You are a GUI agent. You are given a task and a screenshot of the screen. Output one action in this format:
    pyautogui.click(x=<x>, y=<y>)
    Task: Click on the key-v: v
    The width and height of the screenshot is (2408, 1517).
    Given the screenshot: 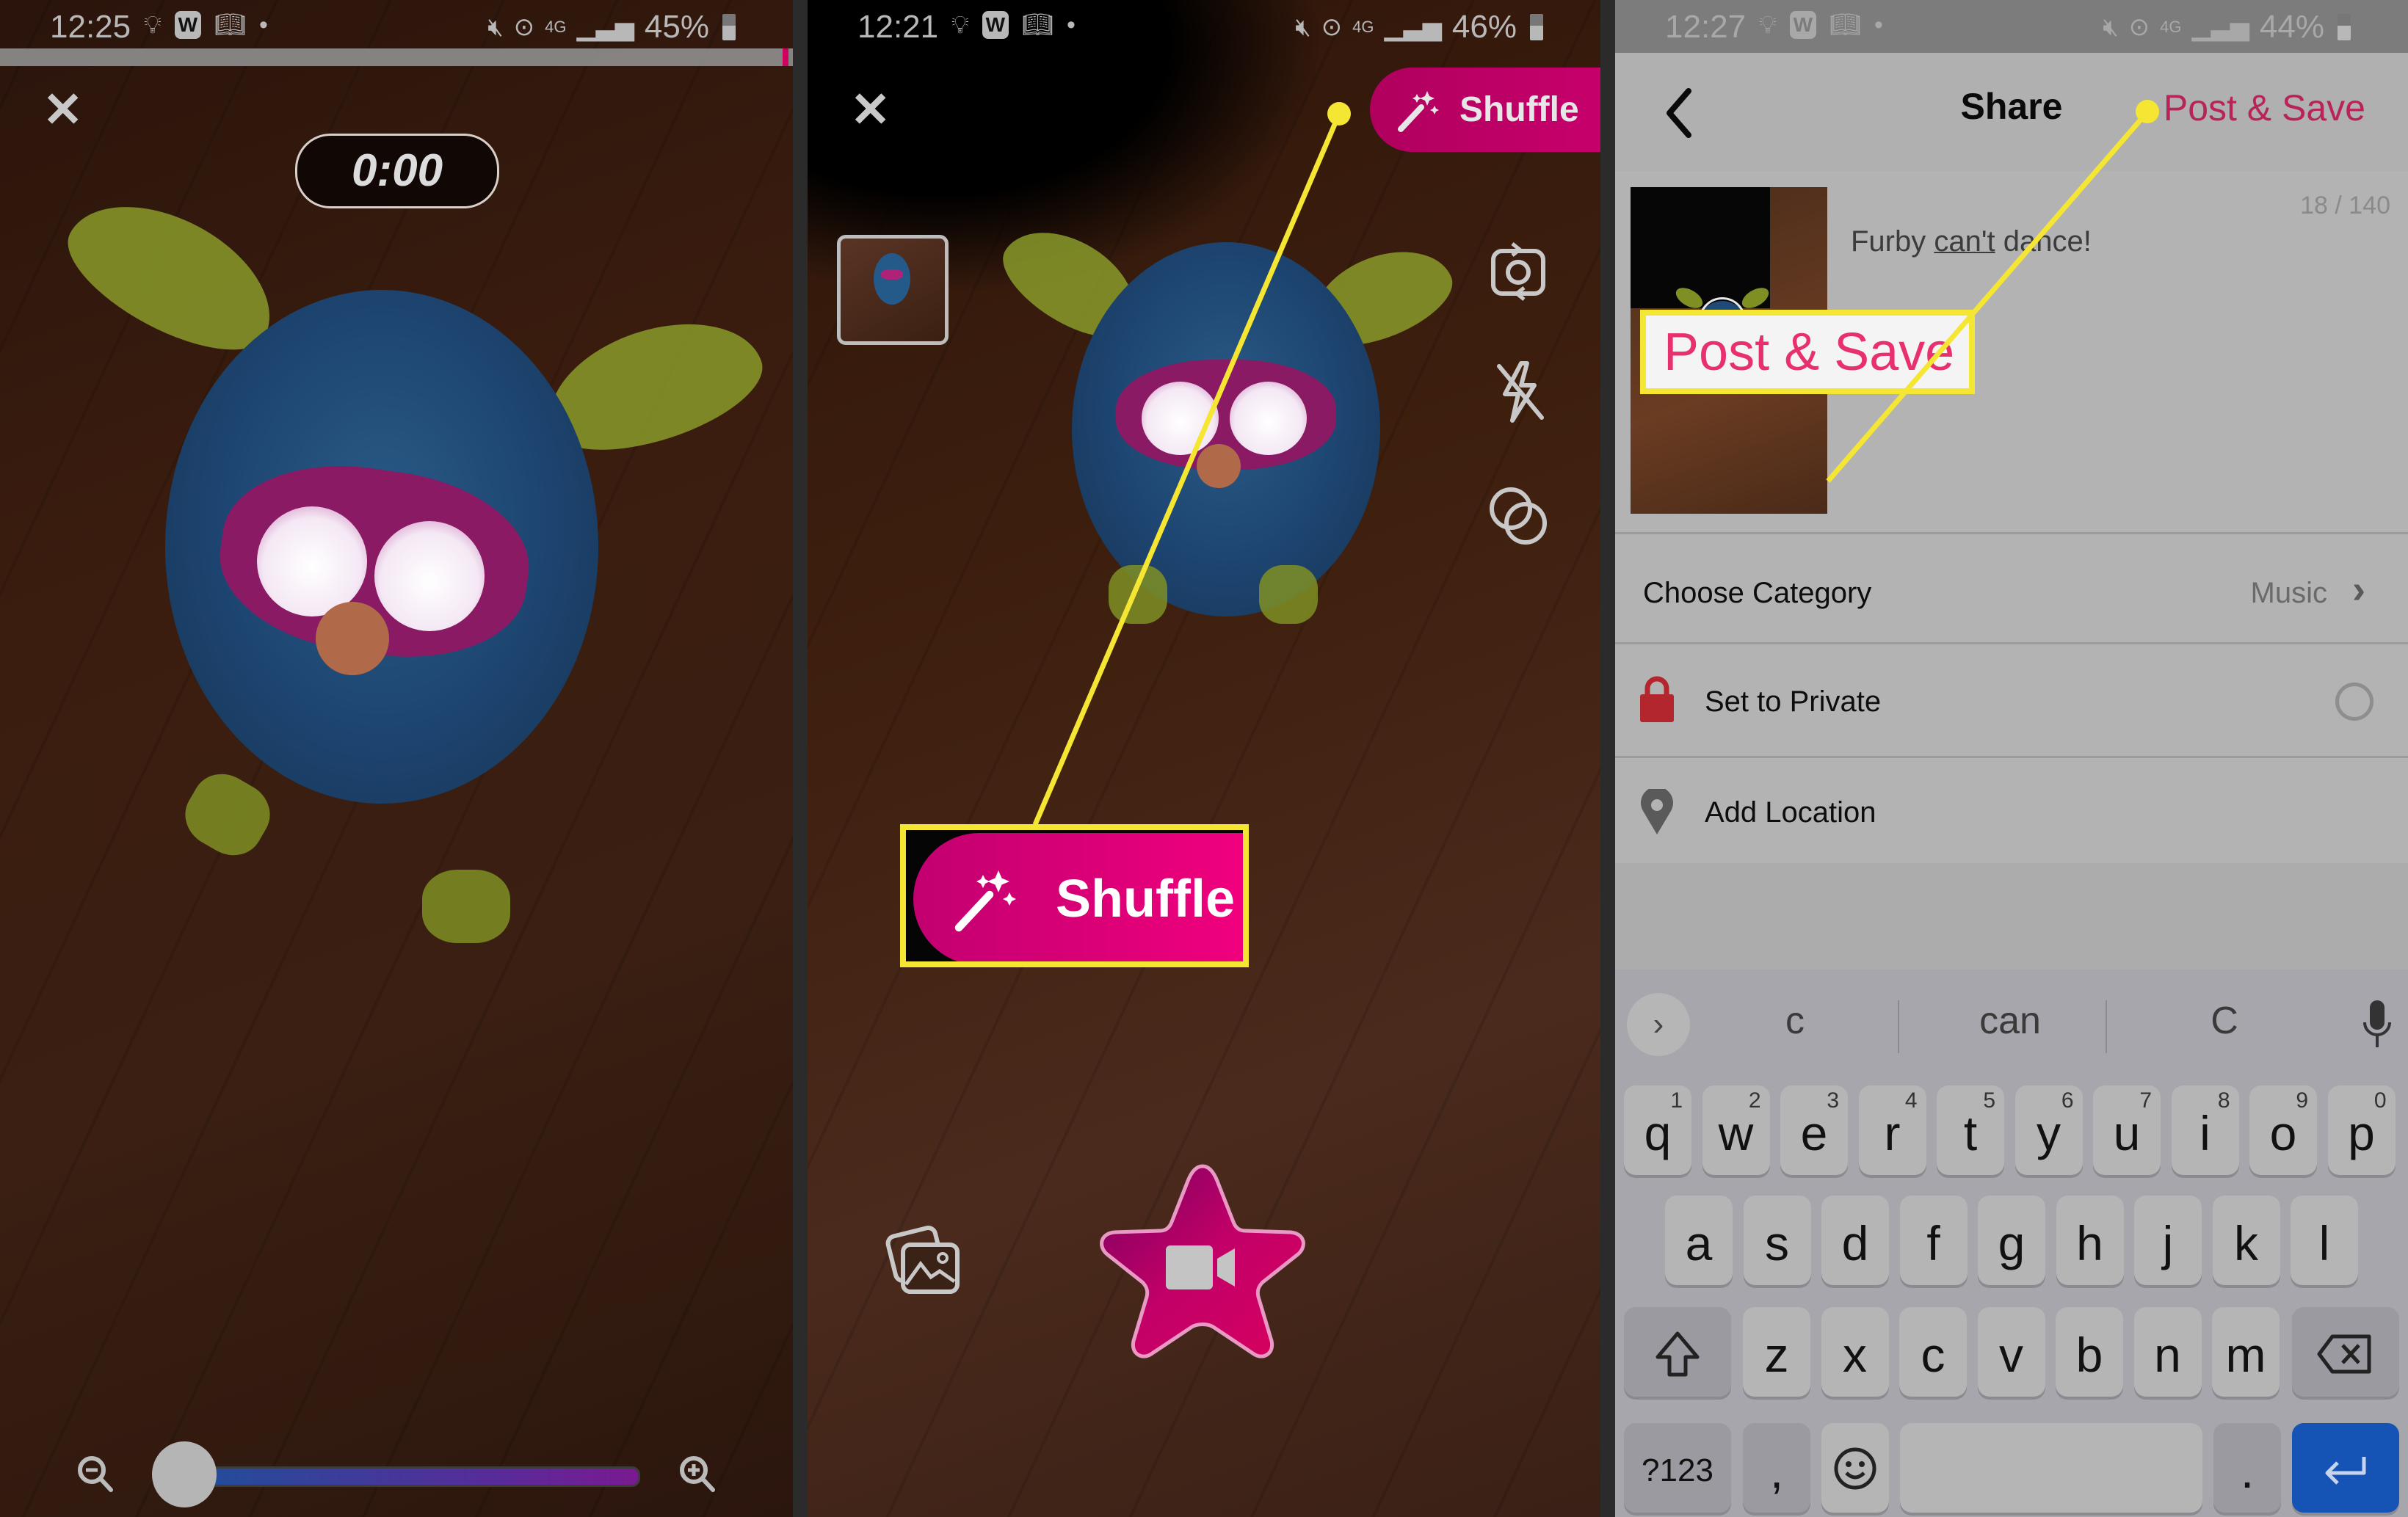 What is the action you would take?
    pyautogui.click(x=2011, y=1352)
    